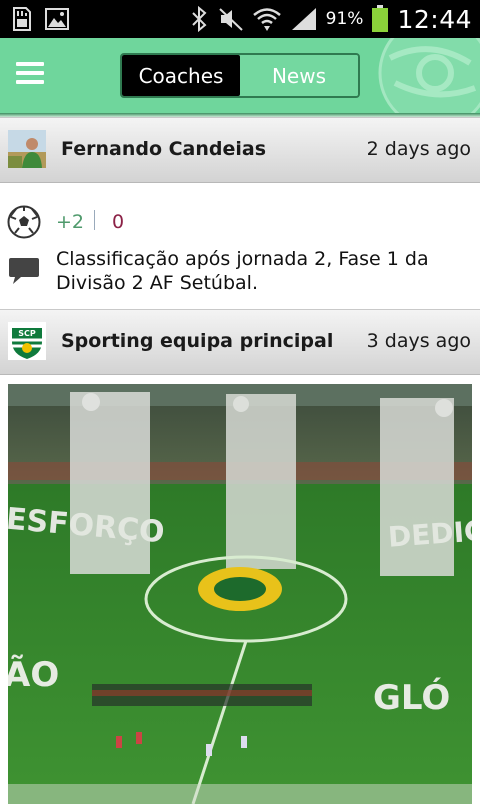  Describe the element at coordinates (22, 19) in the screenshot. I see `sd-card-icon` at that location.